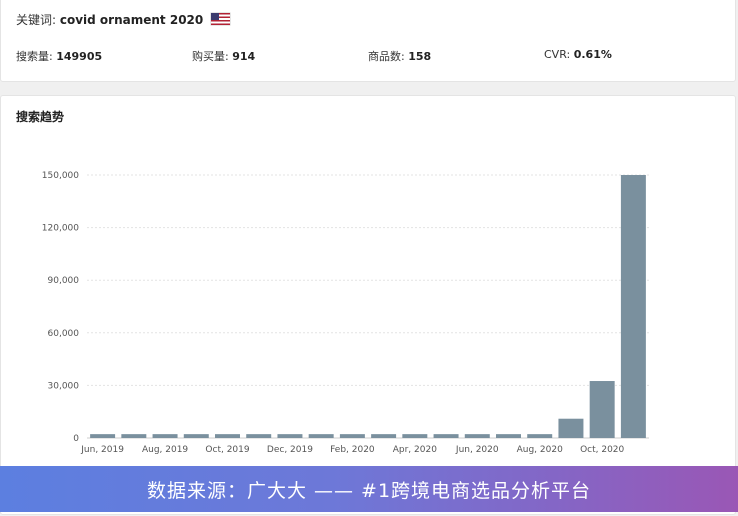 This screenshot has height=516, width=738. I want to click on metric-value: 158, so click(420, 56).